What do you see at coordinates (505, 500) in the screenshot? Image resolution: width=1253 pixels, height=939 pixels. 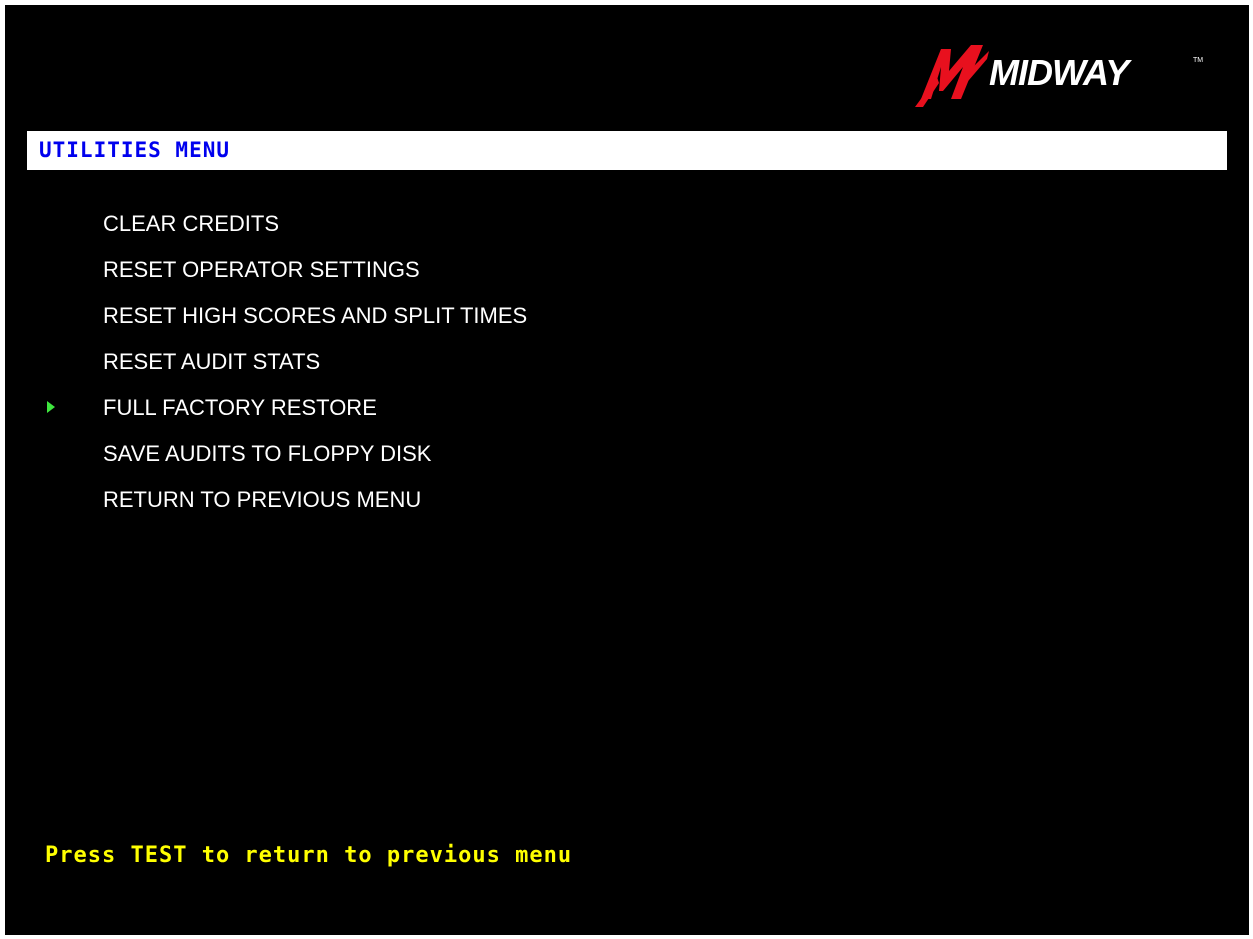 I see `menu-item-return-previous: RETURN TO PREVIOUS MENU` at bounding box center [505, 500].